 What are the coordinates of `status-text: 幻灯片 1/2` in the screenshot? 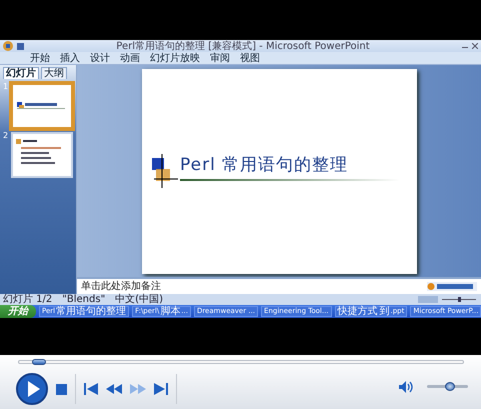 It's located at (27, 299).